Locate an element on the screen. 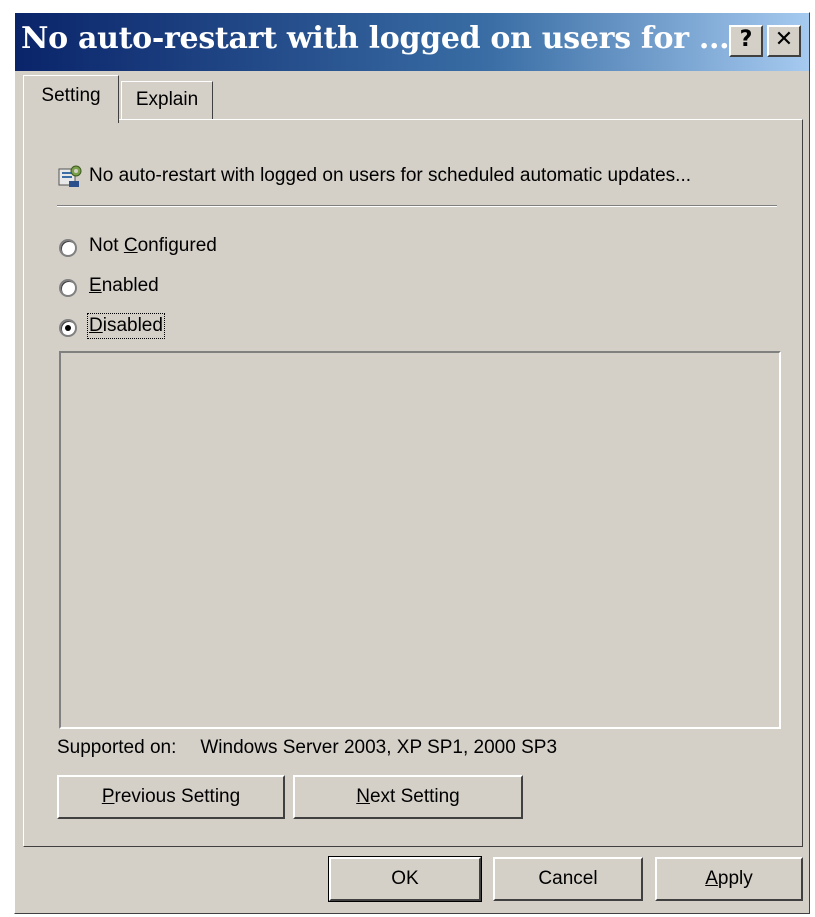 Image resolution: width=815 pixels, height=917 pixels. radio-label: Not Configured is located at coordinates (153, 245).